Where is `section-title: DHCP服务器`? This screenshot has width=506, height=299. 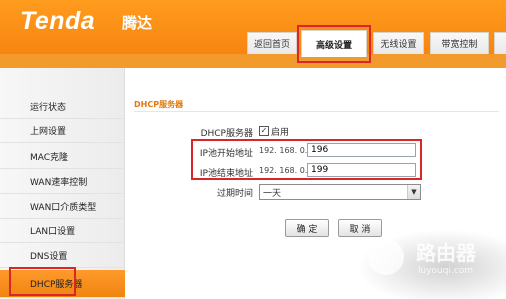 section-title: DHCP服务器 is located at coordinates (159, 104).